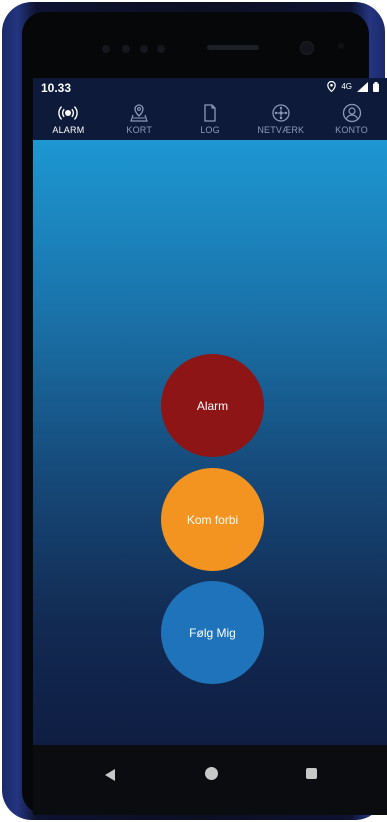 Image resolution: width=387 pixels, height=822 pixels. I want to click on tab-konto: KONTO, so click(351, 119).